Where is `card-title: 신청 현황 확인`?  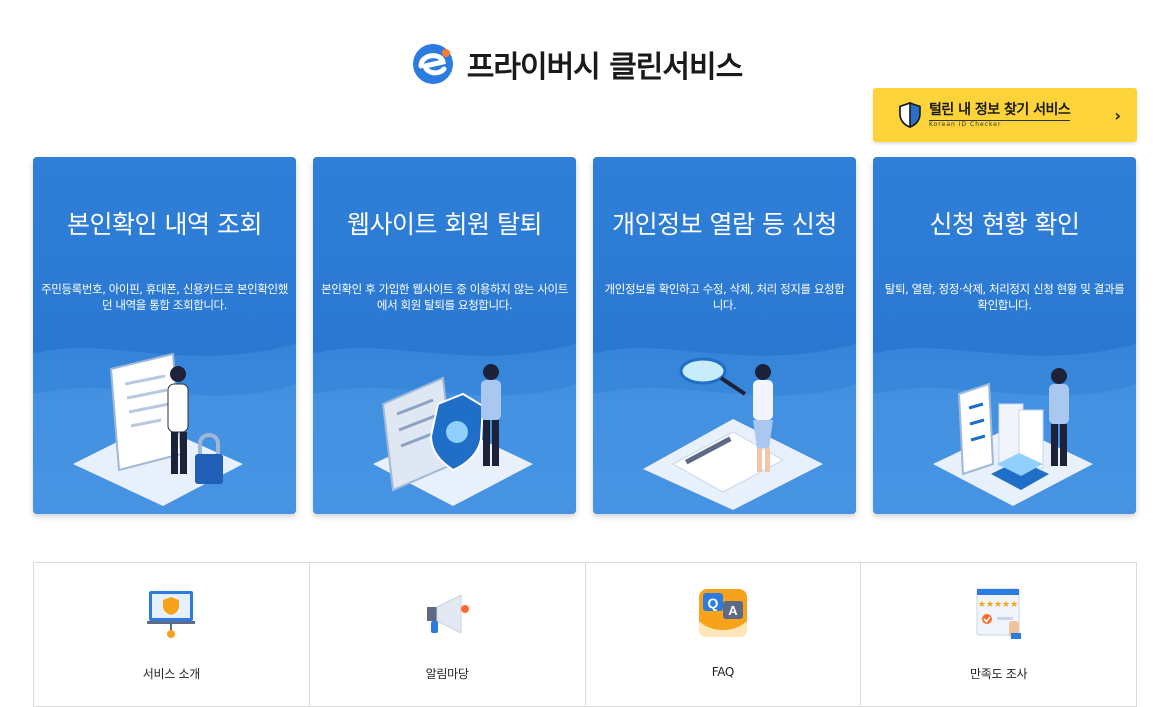
card-title: 신청 현황 확인 is located at coordinates (1004, 224).